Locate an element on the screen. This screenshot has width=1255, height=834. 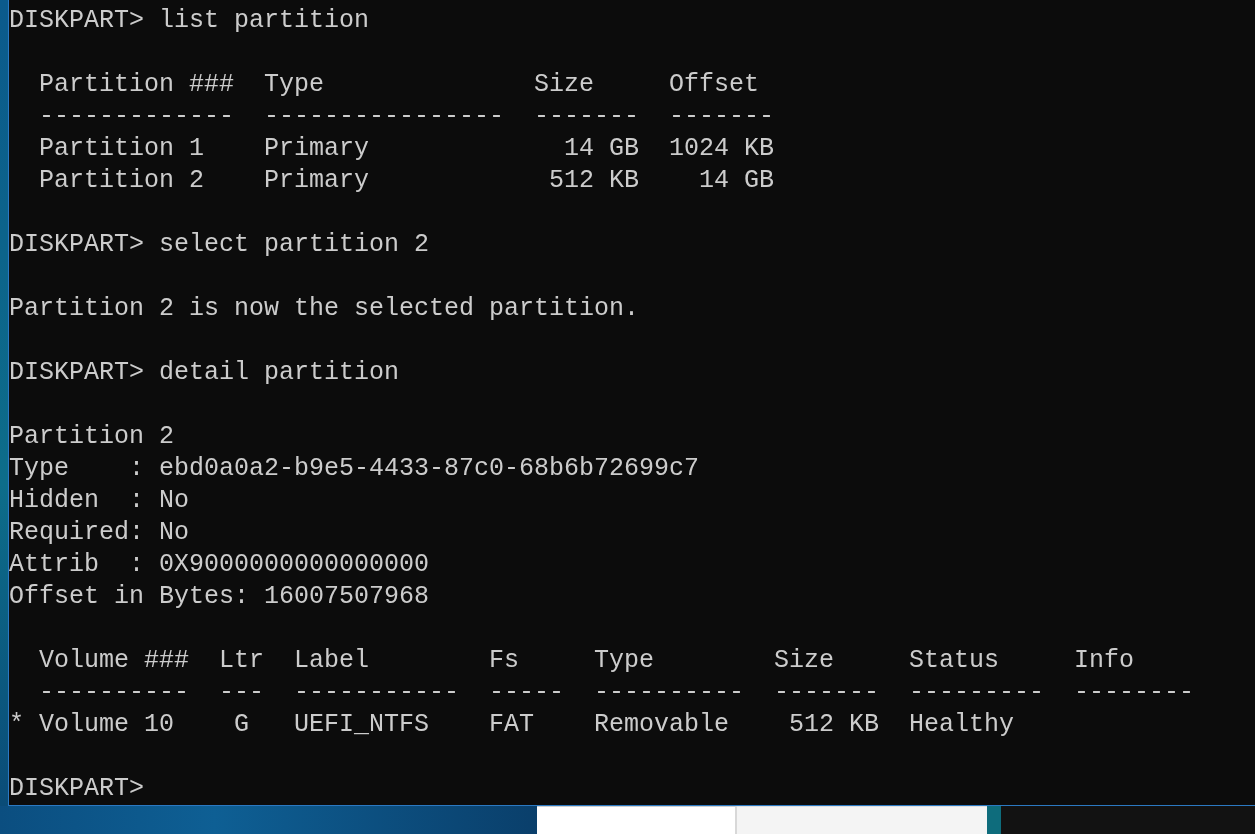
command-line: DISKPART> list partition is located at coordinates (189, 21).